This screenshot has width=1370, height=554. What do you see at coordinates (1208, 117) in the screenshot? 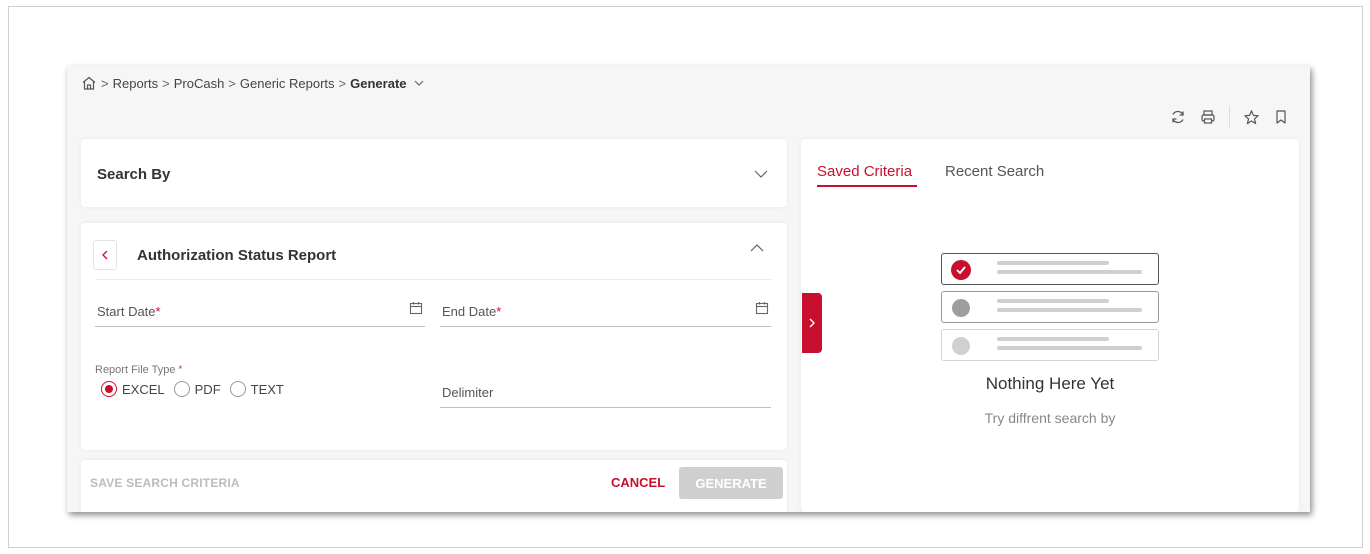
I see `print-icon` at bounding box center [1208, 117].